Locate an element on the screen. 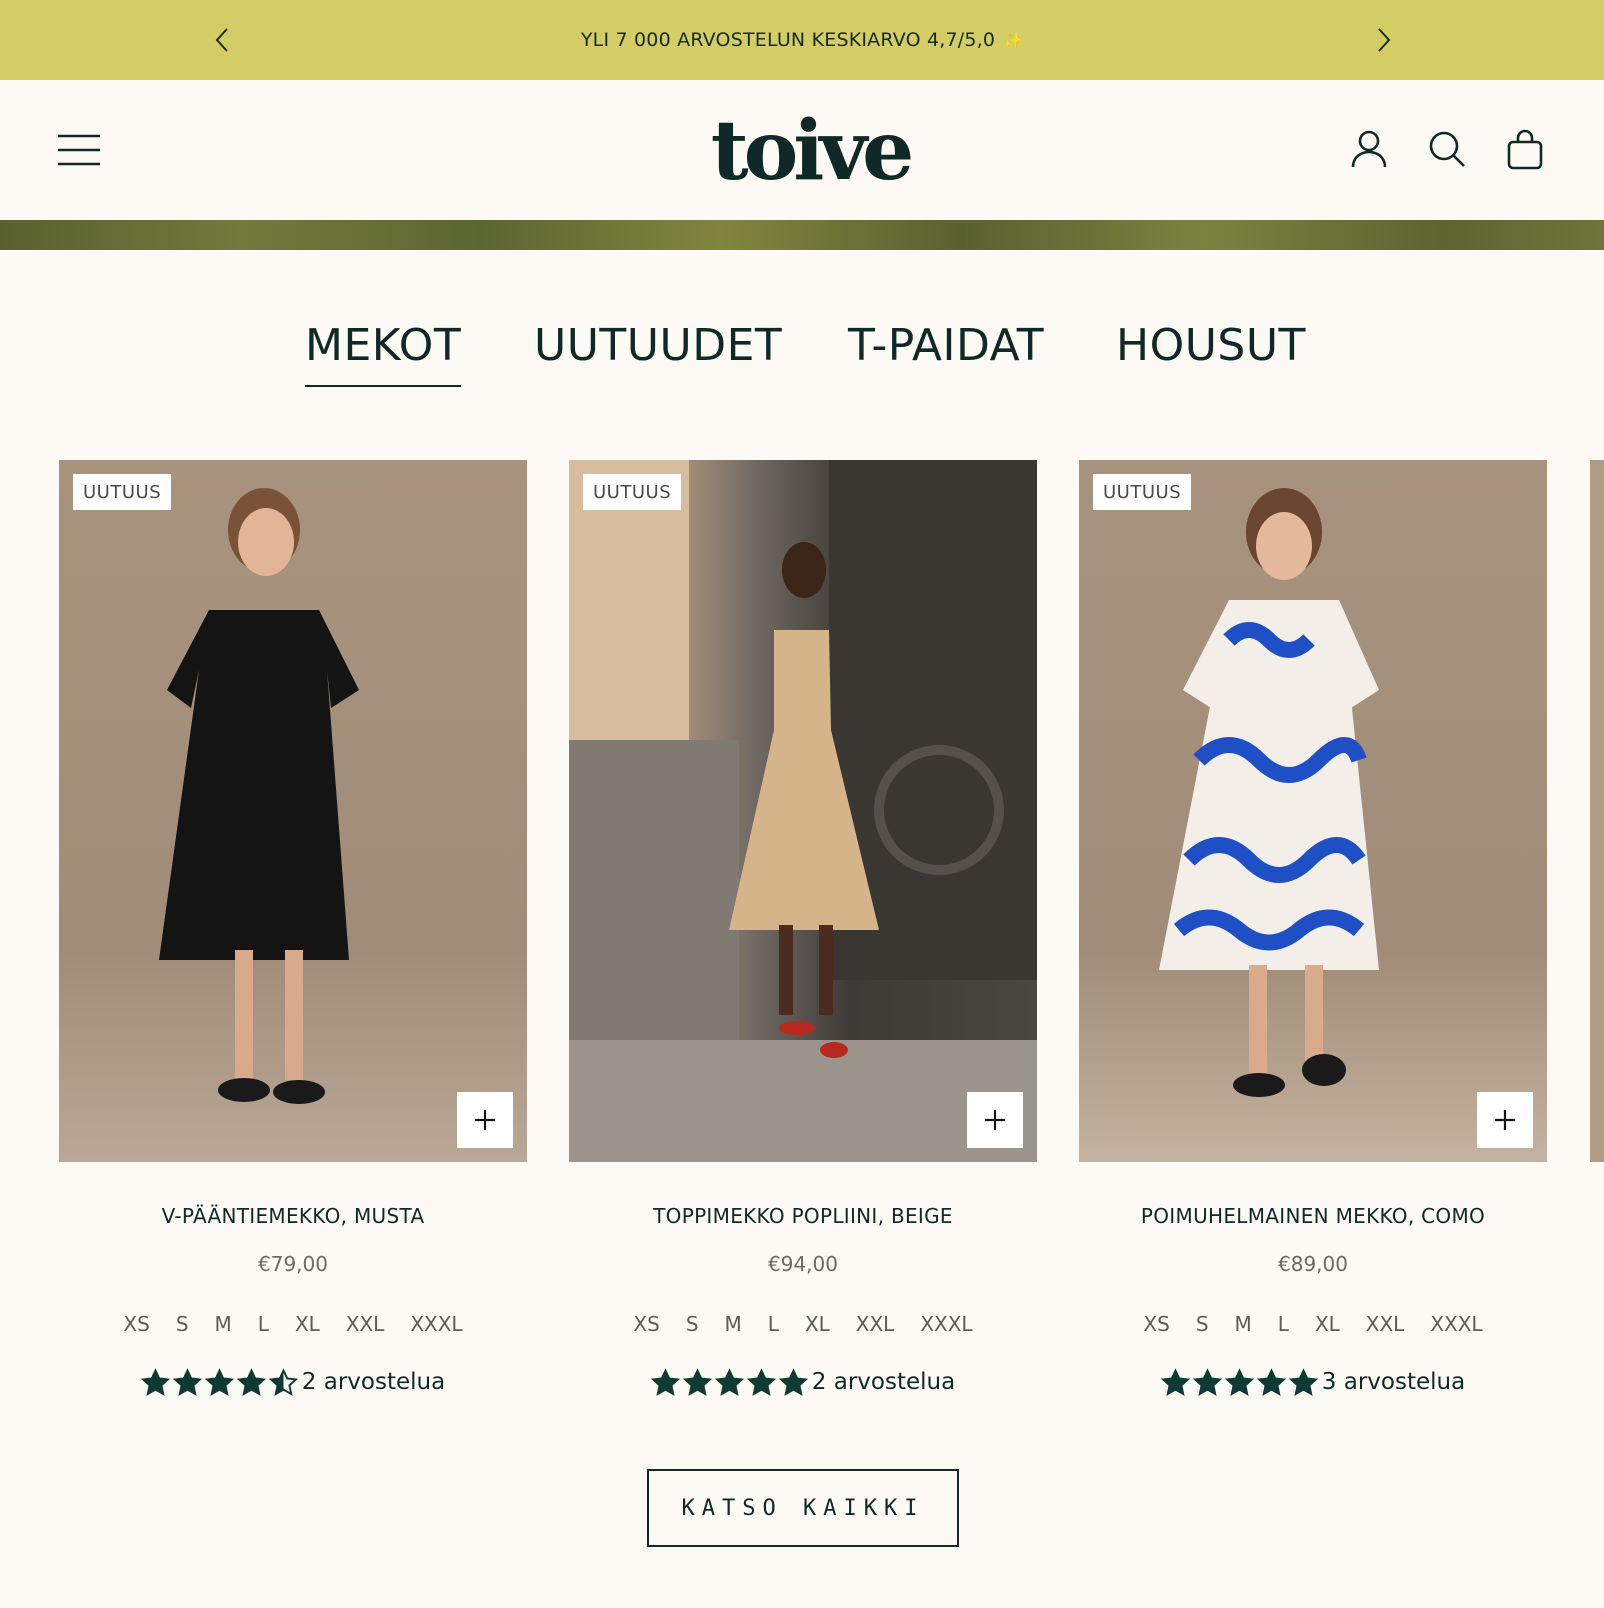 The width and height of the screenshot is (1604, 1608). product-name: POIMUHELMAINEN MEKKO, COMO is located at coordinates (1313, 1216).